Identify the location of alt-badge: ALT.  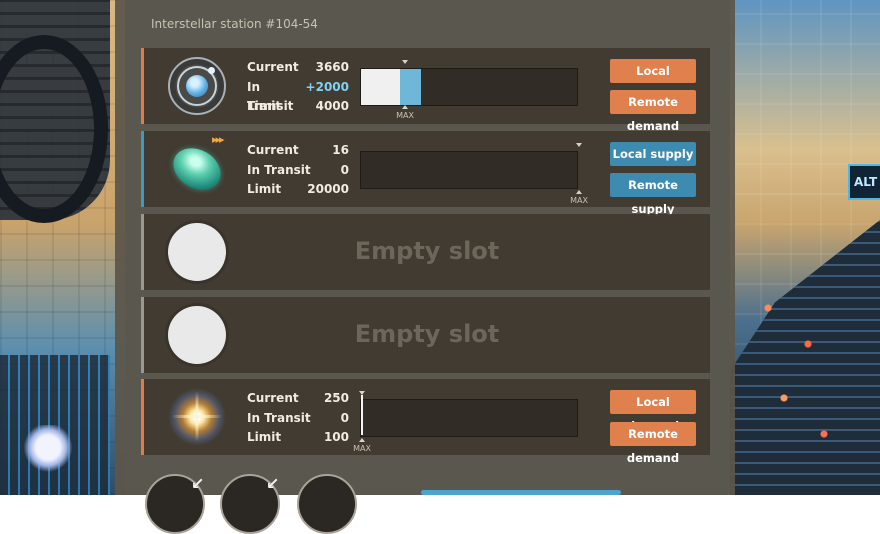
(864, 182).